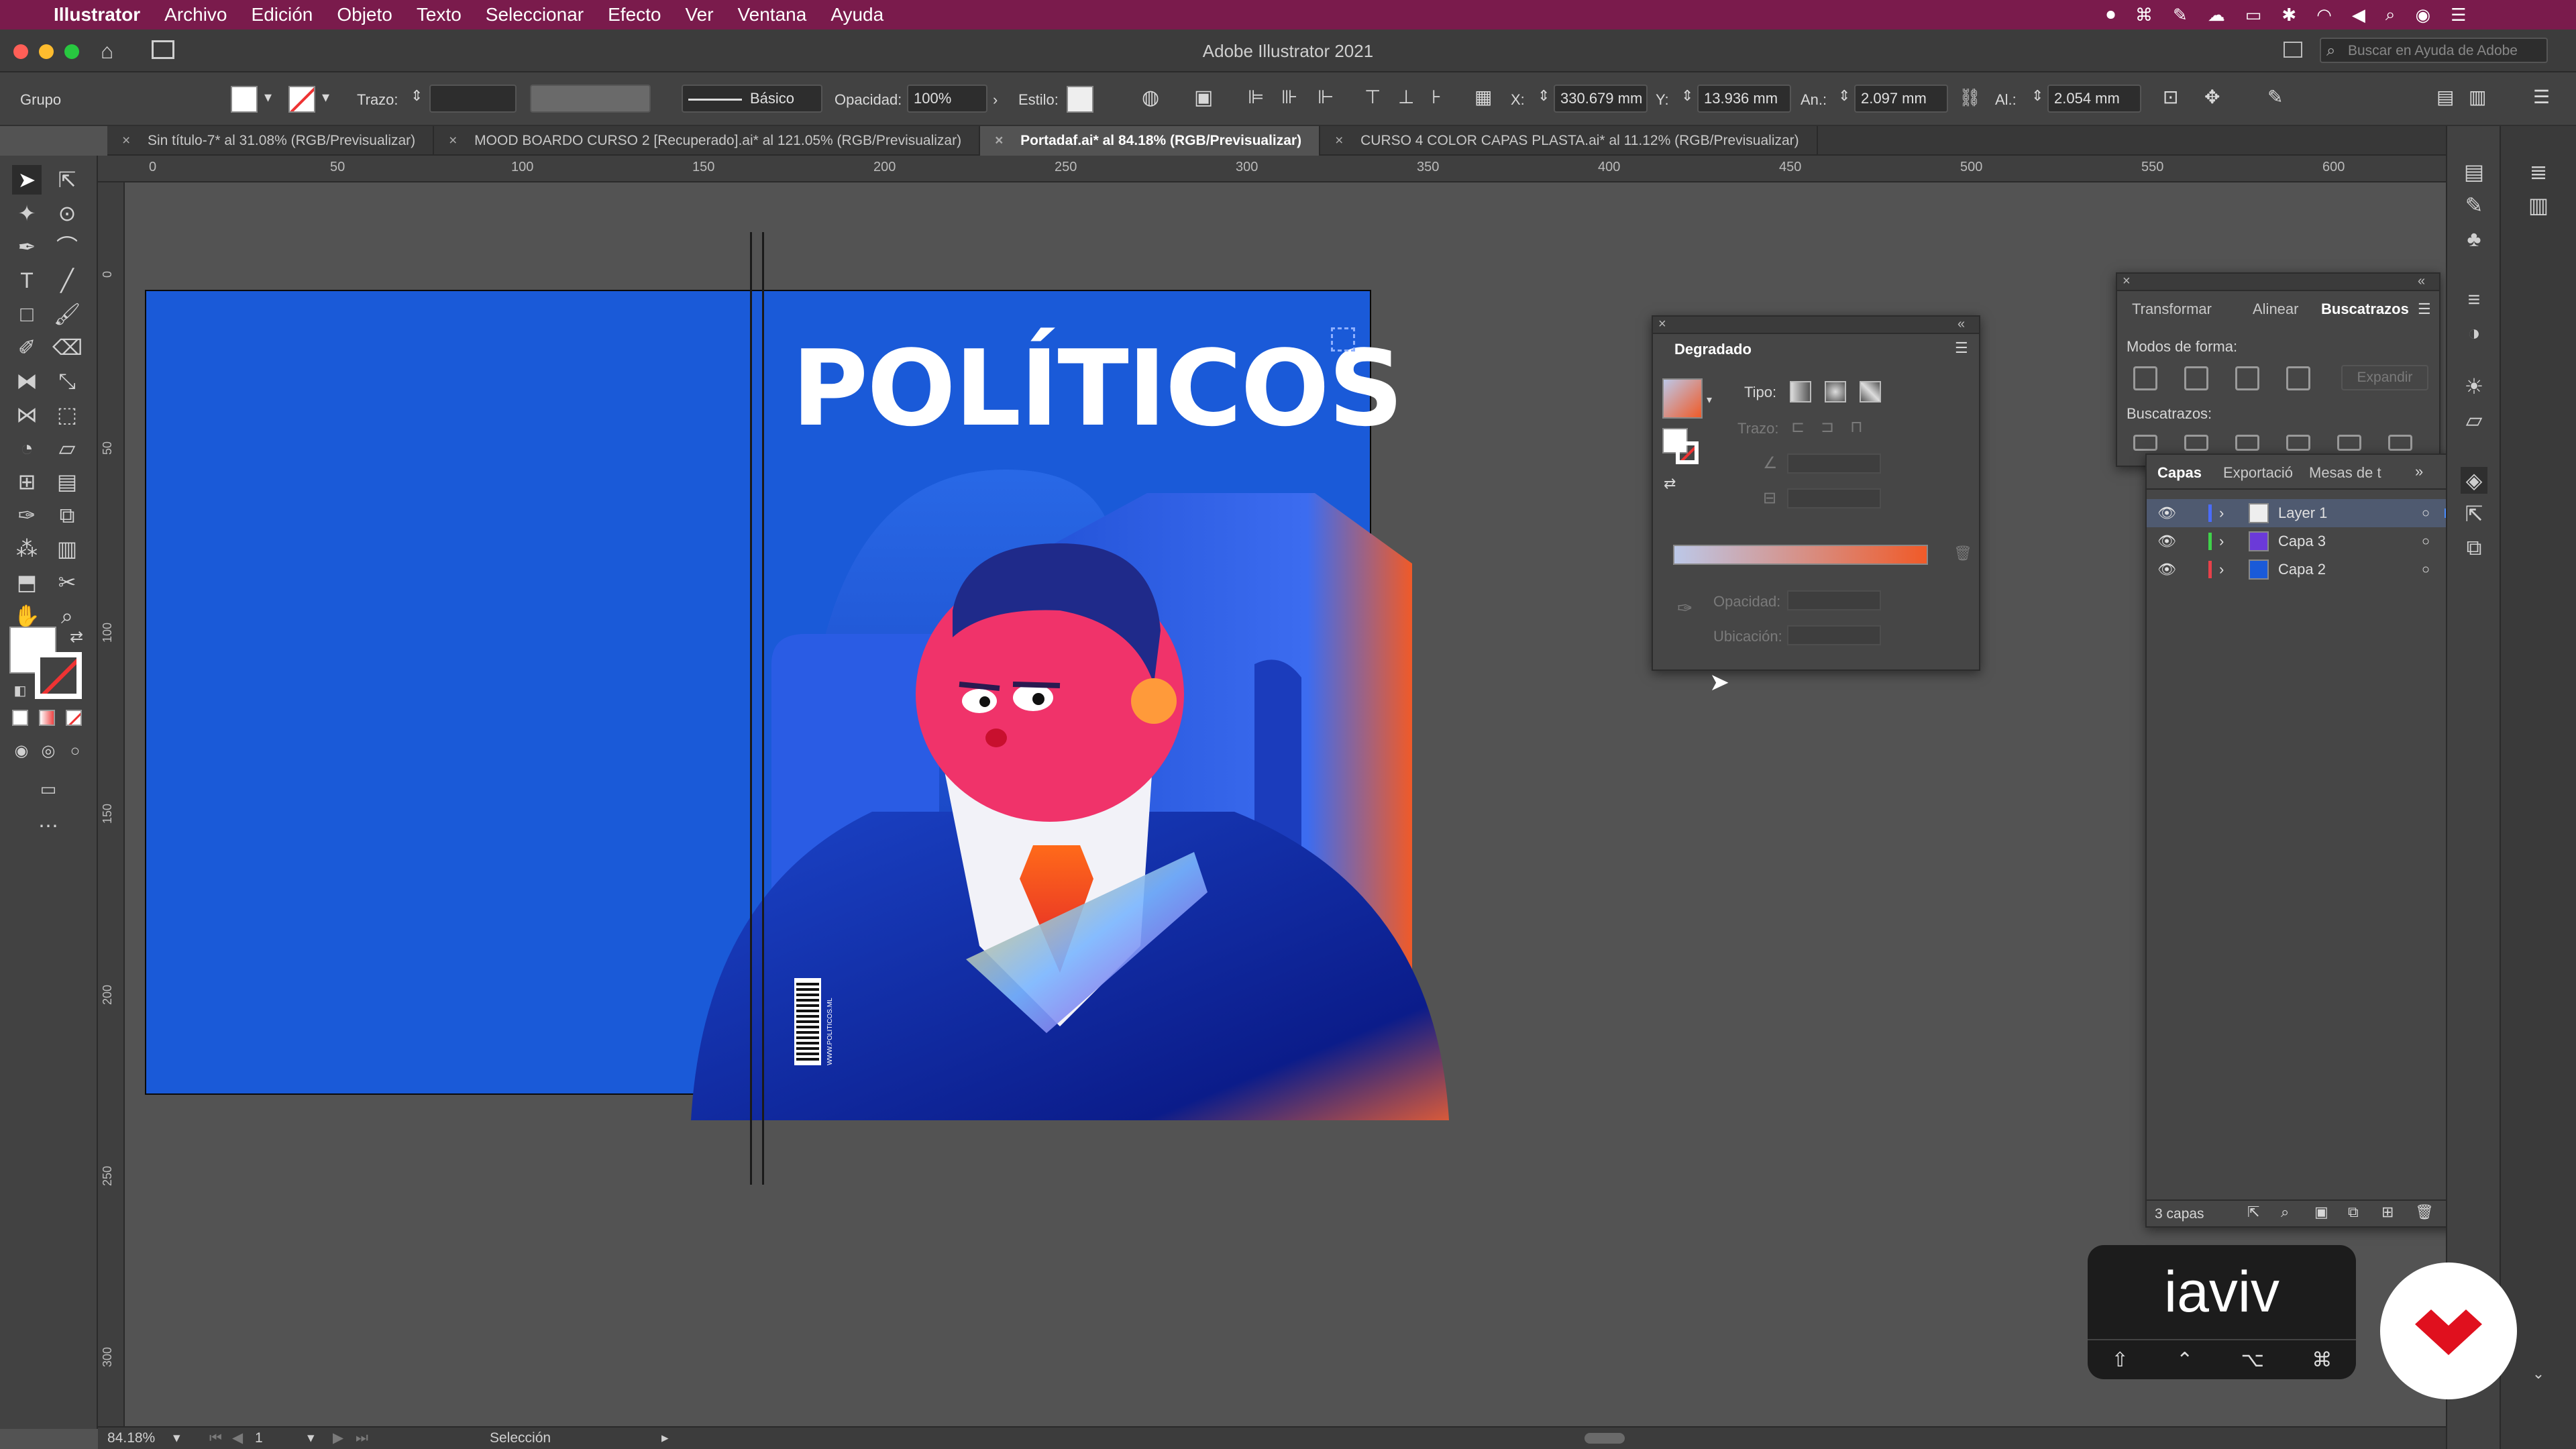 The width and height of the screenshot is (2576, 1449). What do you see at coordinates (2474, 299) in the screenshot?
I see `stroke-panel-icon: ≡` at bounding box center [2474, 299].